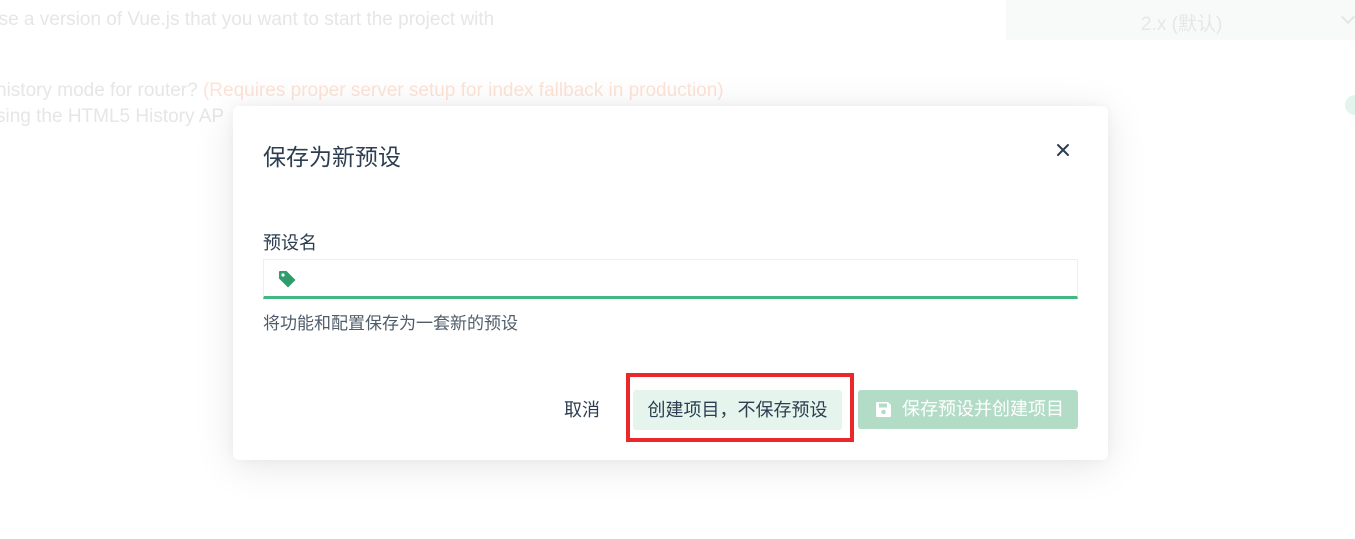  I want to click on cancel-button: 取消, so click(582, 410).